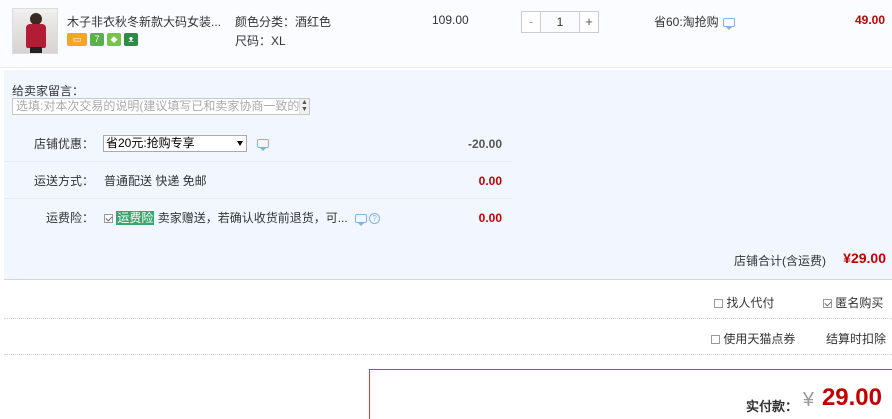 The width and height of the screenshot is (892, 419). What do you see at coordinates (808, 400) in the screenshot?
I see `payment-currency: ¥` at bounding box center [808, 400].